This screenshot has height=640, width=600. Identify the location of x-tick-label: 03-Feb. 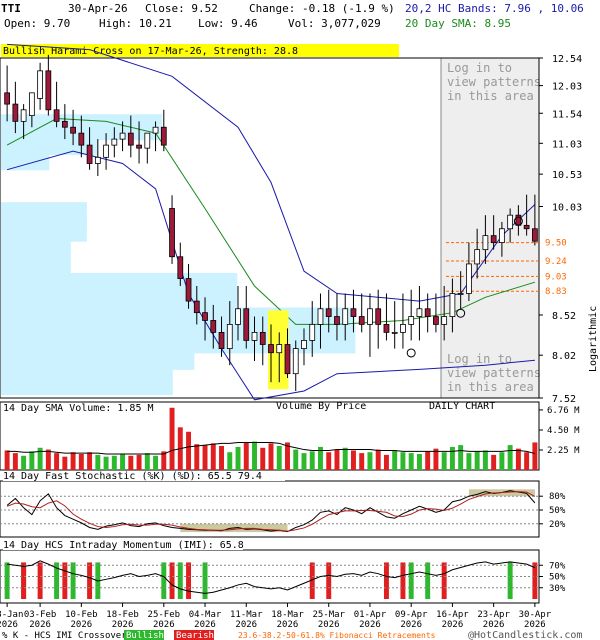
(40, 615).